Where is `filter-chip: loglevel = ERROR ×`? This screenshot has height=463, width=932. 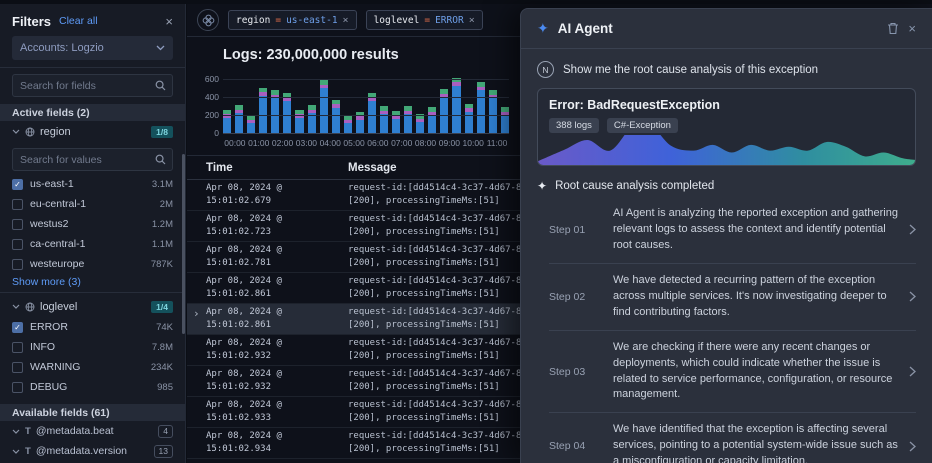
filter-chip: loglevel = ERROR × is located at coordinates (424, 20).